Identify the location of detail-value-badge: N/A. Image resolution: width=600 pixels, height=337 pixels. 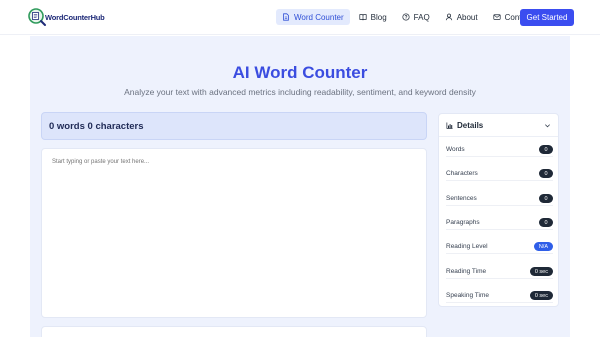
(543, 246).